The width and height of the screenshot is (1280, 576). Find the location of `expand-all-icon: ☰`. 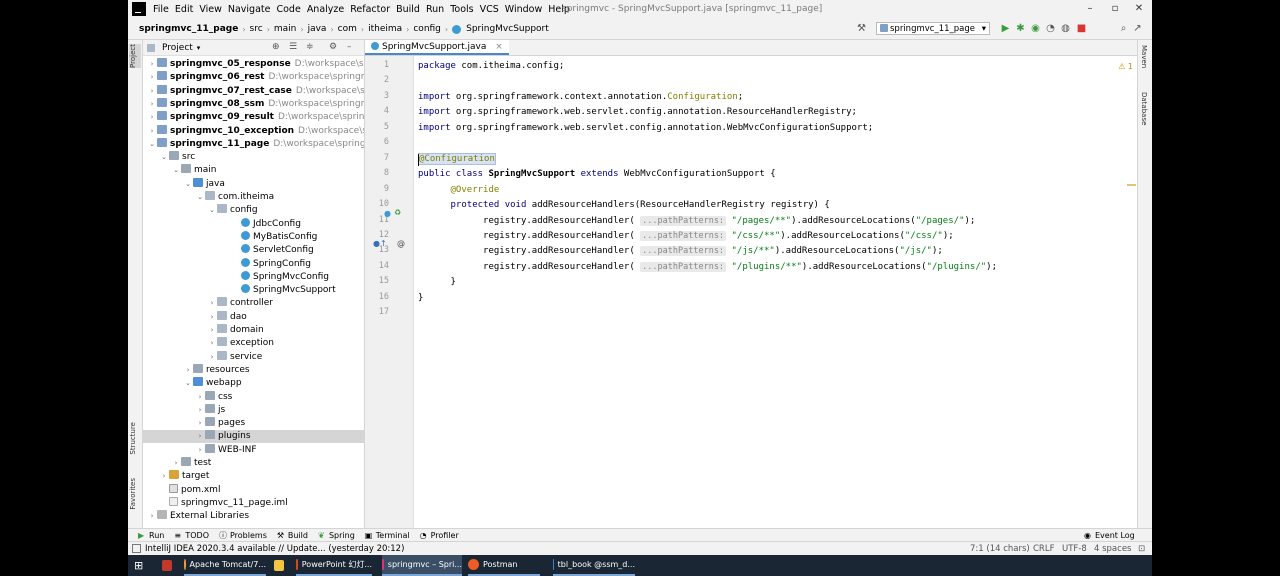

expand-all-icon: ☰ is located at coordinates (293, 47).